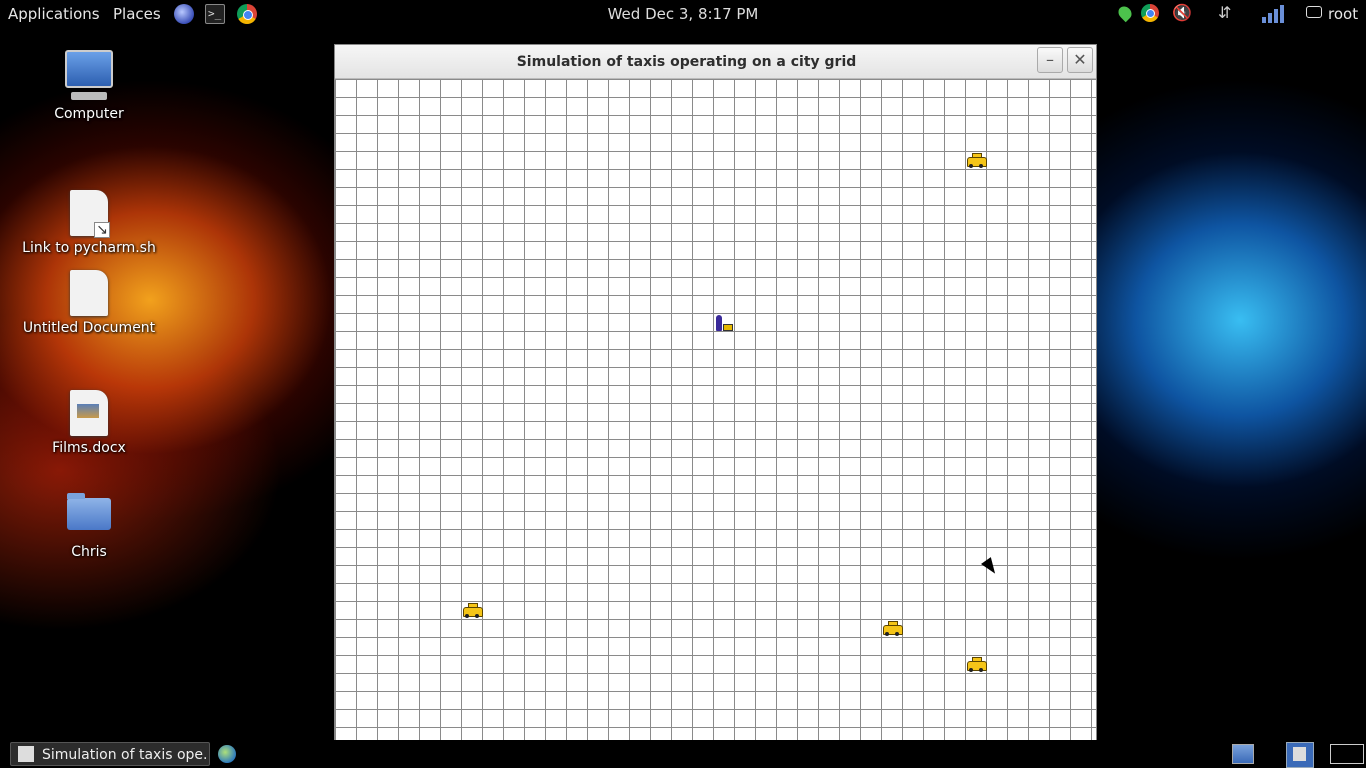  I want to click on desktop-icon-pycharm-link: Link to pycharm.sh, so click(89, 223).